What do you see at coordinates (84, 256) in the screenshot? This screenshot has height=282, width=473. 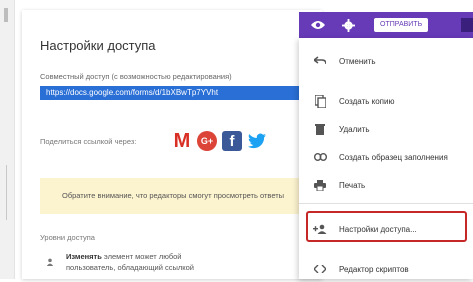 I see `access-level-bold: Изменять` at bounding box center [84, 256].